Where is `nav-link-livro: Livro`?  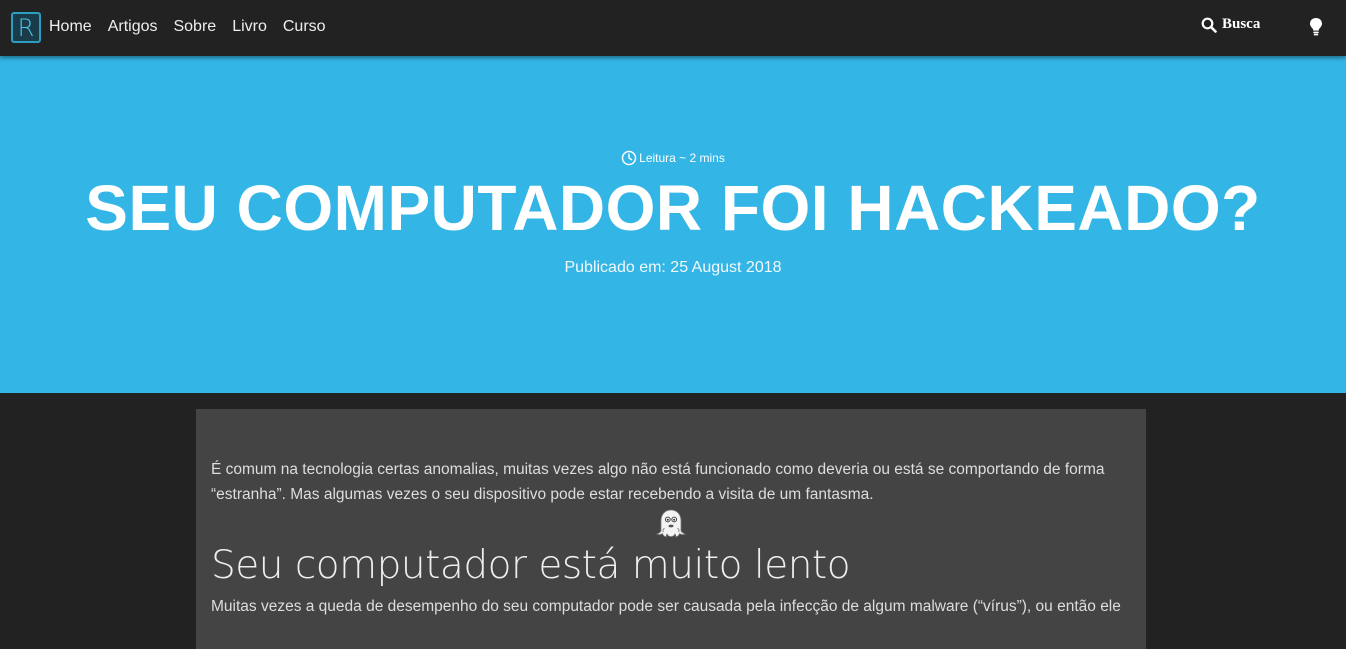
nav-link-livro: Livro is located at coordinates (249, 27).